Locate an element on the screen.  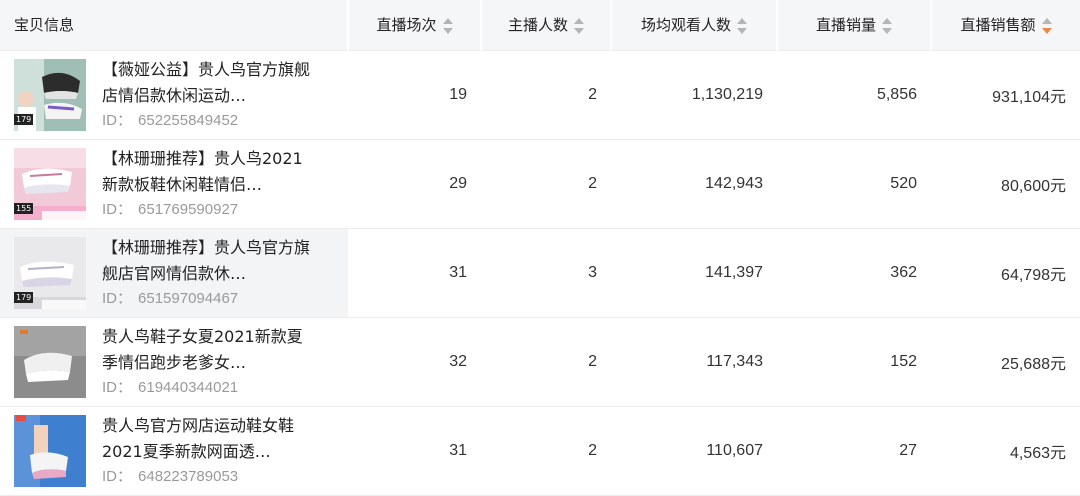
cell-sales-amount: 4,563元 is located at coordinates (1005, 451).